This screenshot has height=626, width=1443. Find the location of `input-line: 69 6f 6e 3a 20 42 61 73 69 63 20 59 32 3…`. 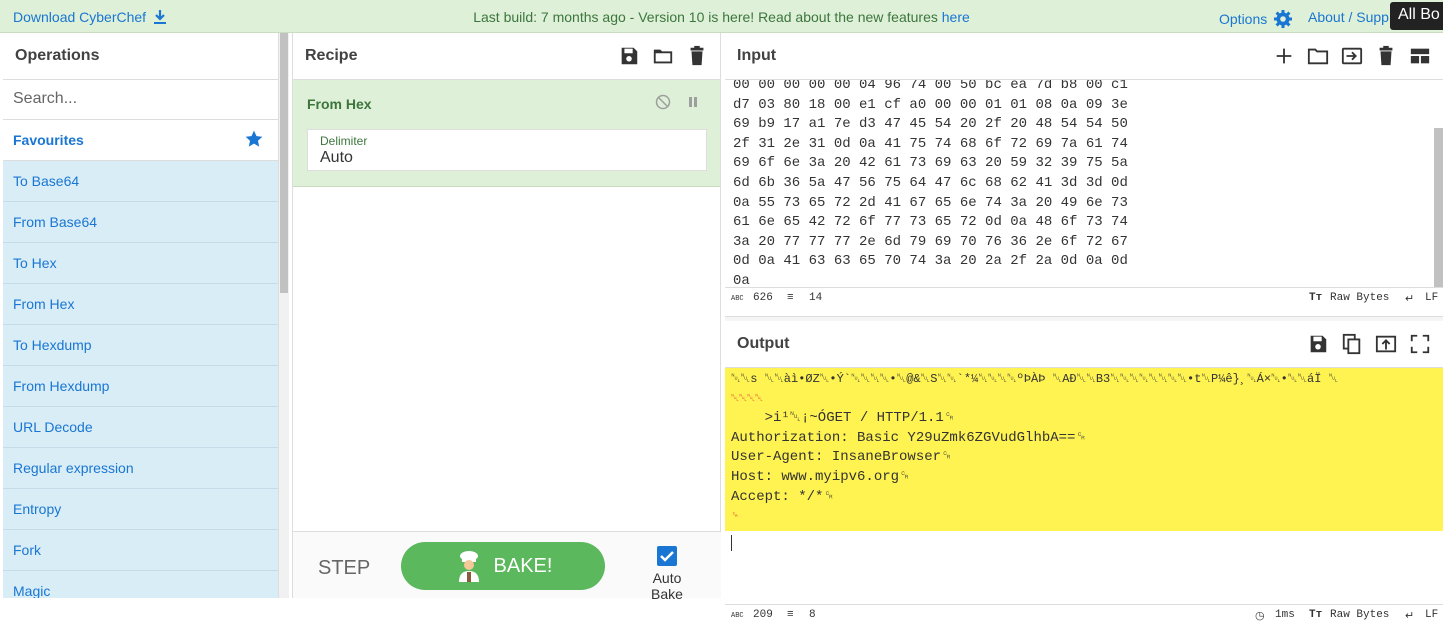

input-line: 69 6f 6e 3a 20 42 61 73 69 63 20 59 32 3… is located at coordinates (930, 163).